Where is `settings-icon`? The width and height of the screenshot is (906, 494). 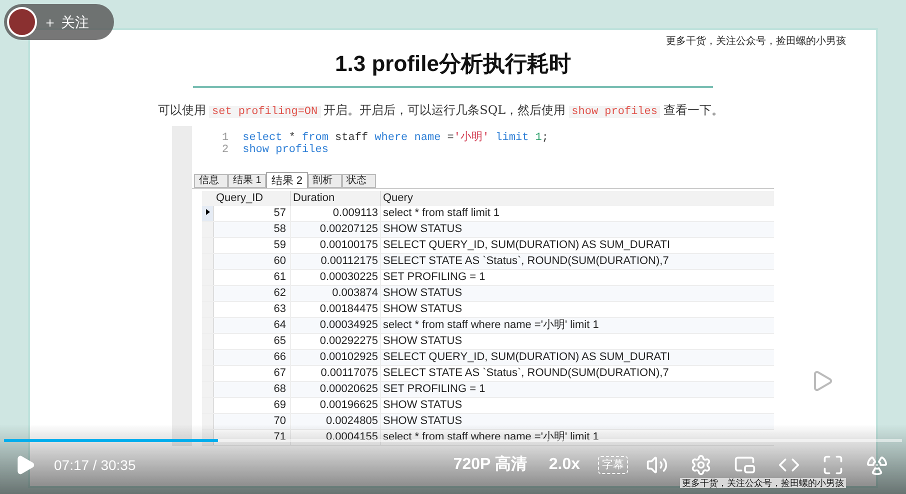
settings-icon is located at coordinates (701, 465).